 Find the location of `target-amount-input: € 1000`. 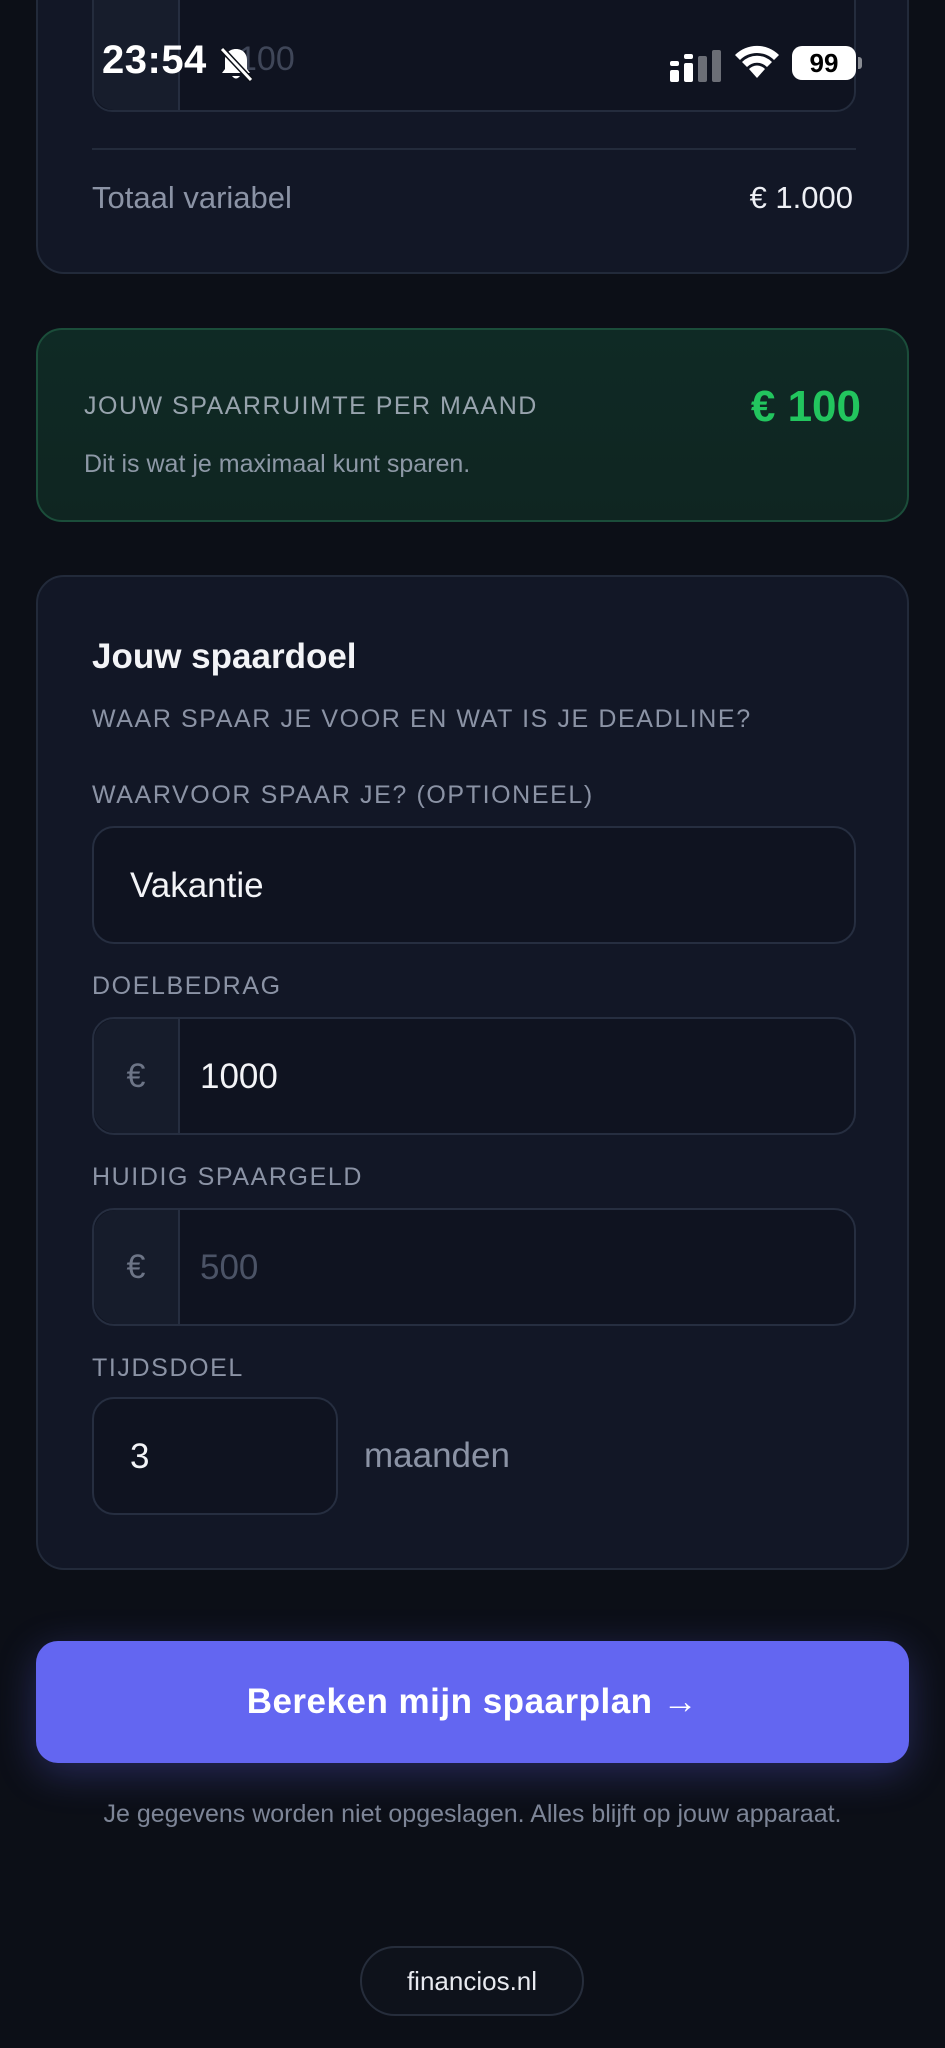

target-amount-input: € 1000 is located at coordinates (474, 1076).